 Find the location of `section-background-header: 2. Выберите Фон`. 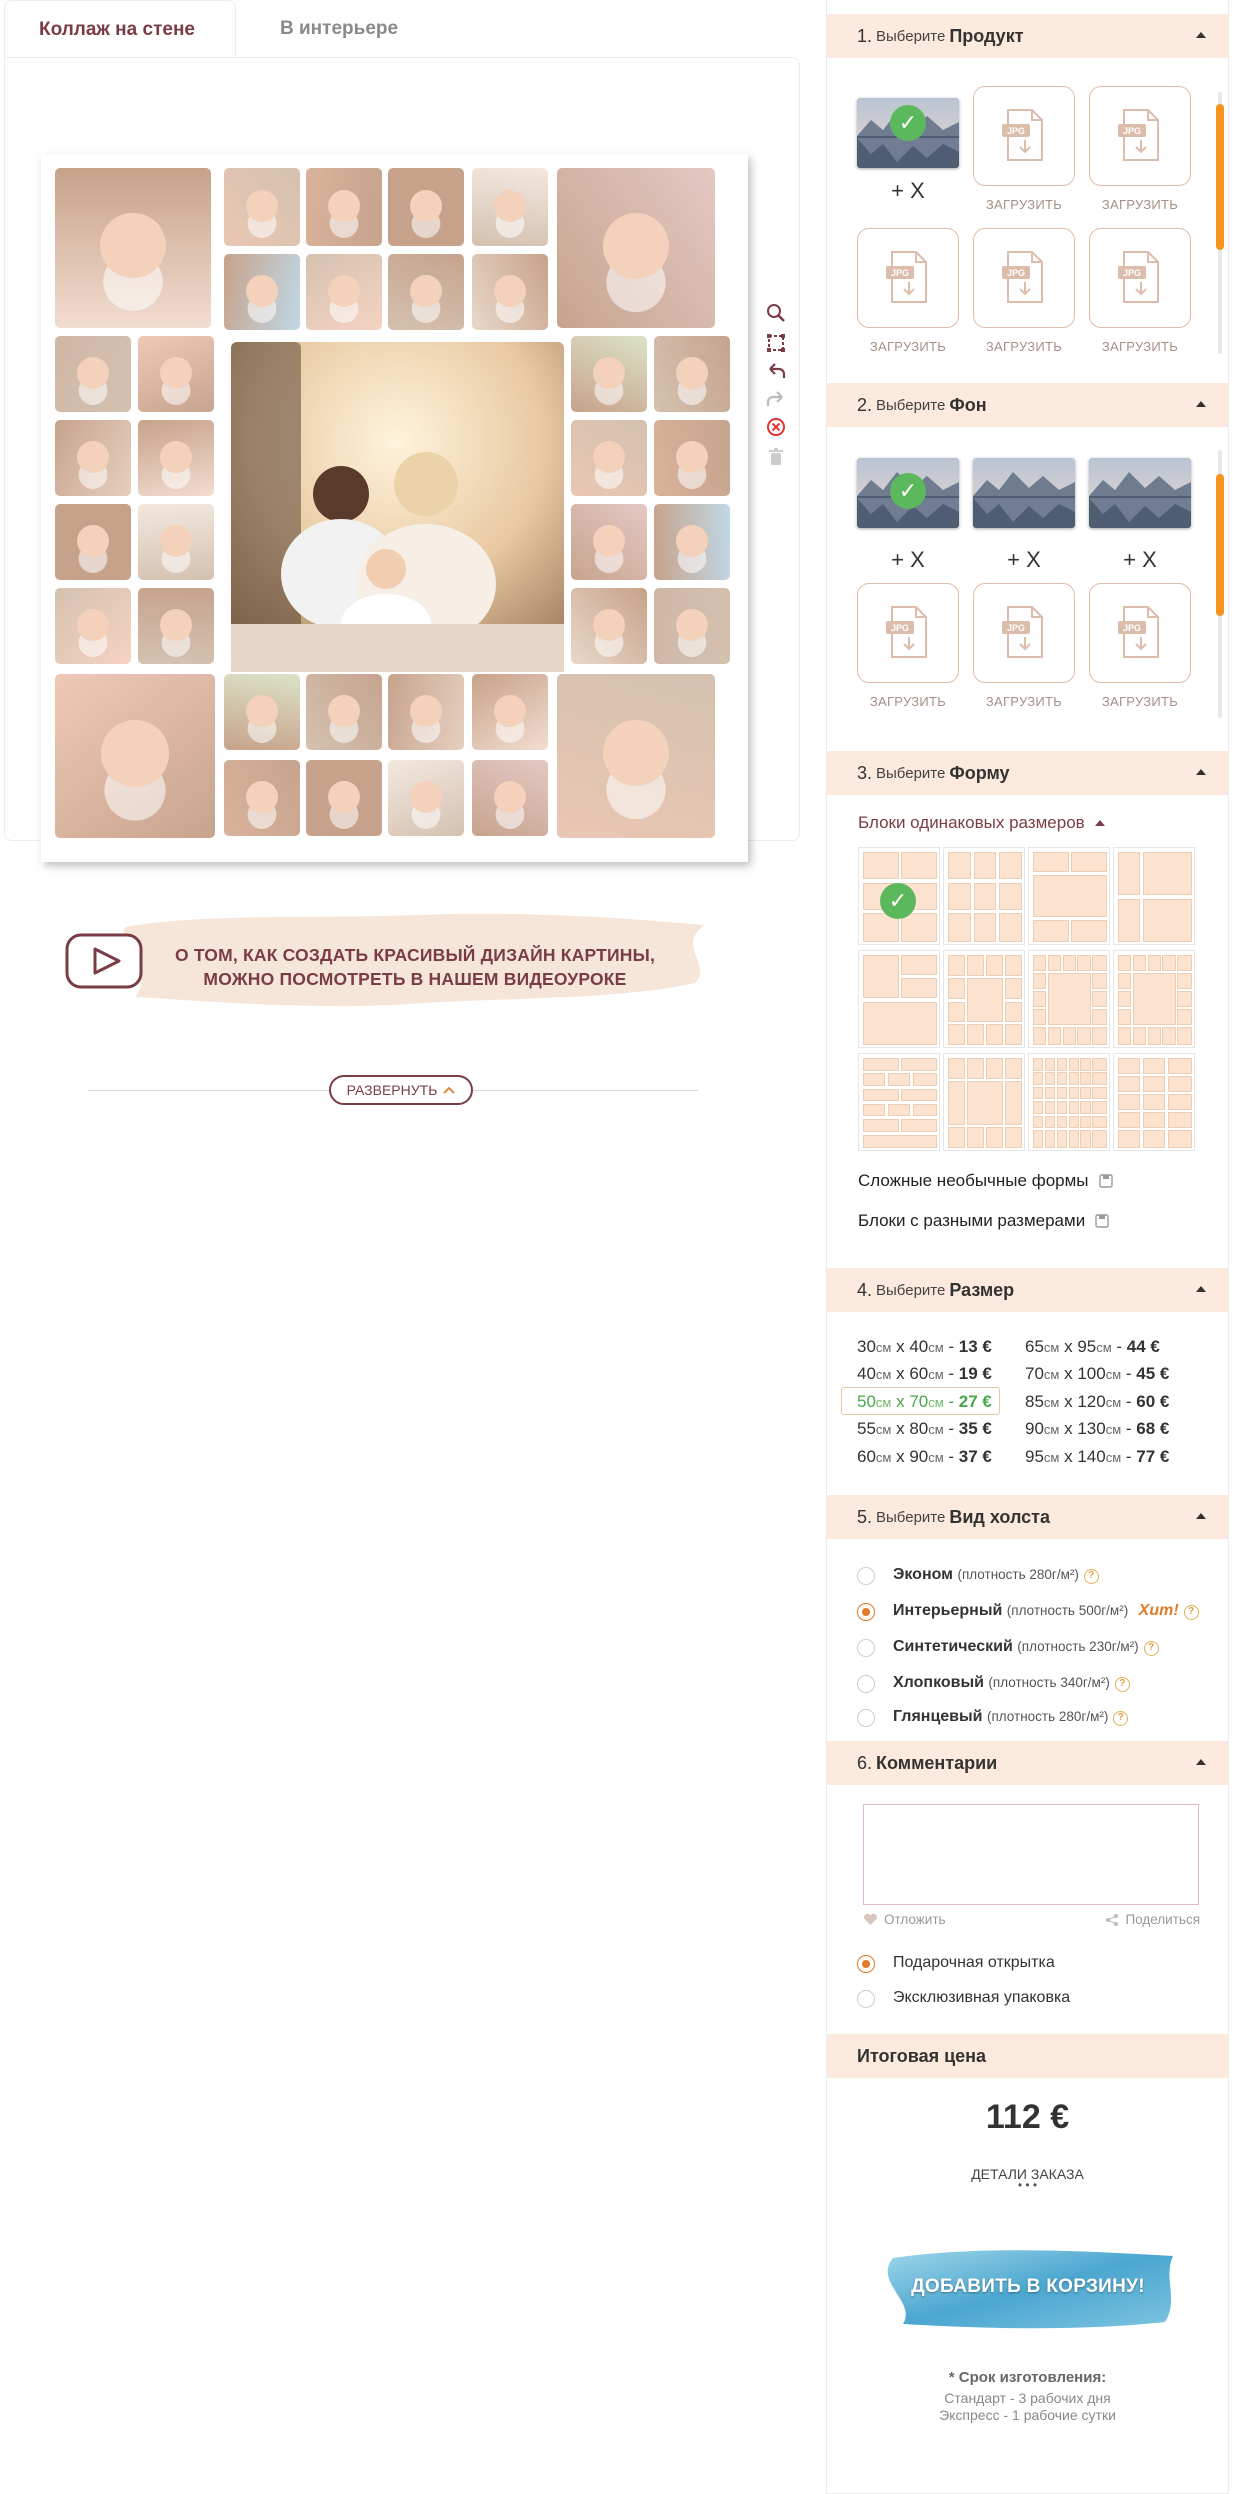

section-background-header: 2. Выберите Фон is located at coordinates (1027, 405).